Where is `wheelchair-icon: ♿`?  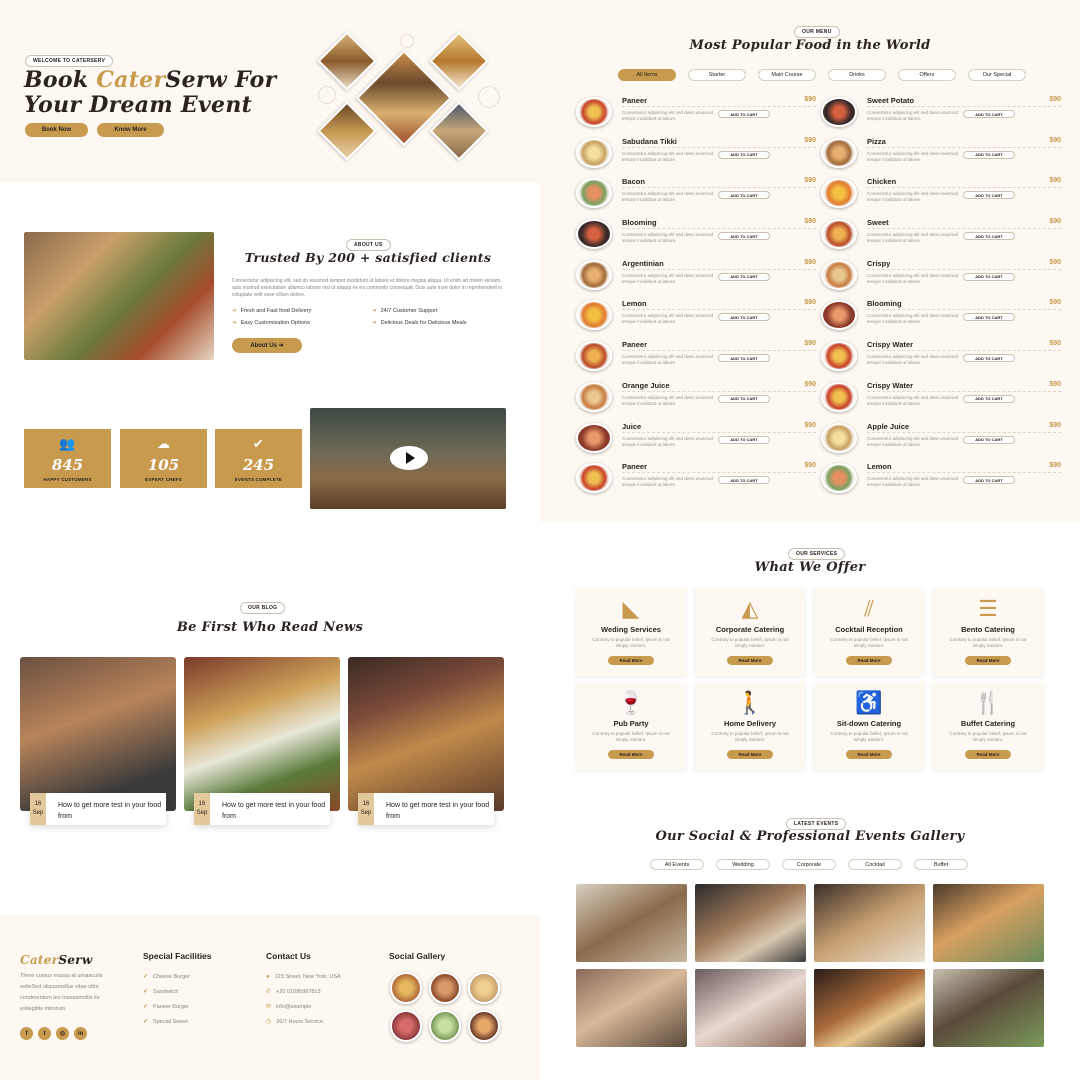
wheelchair-icon: ♿ is located at coordinates (869, 702).